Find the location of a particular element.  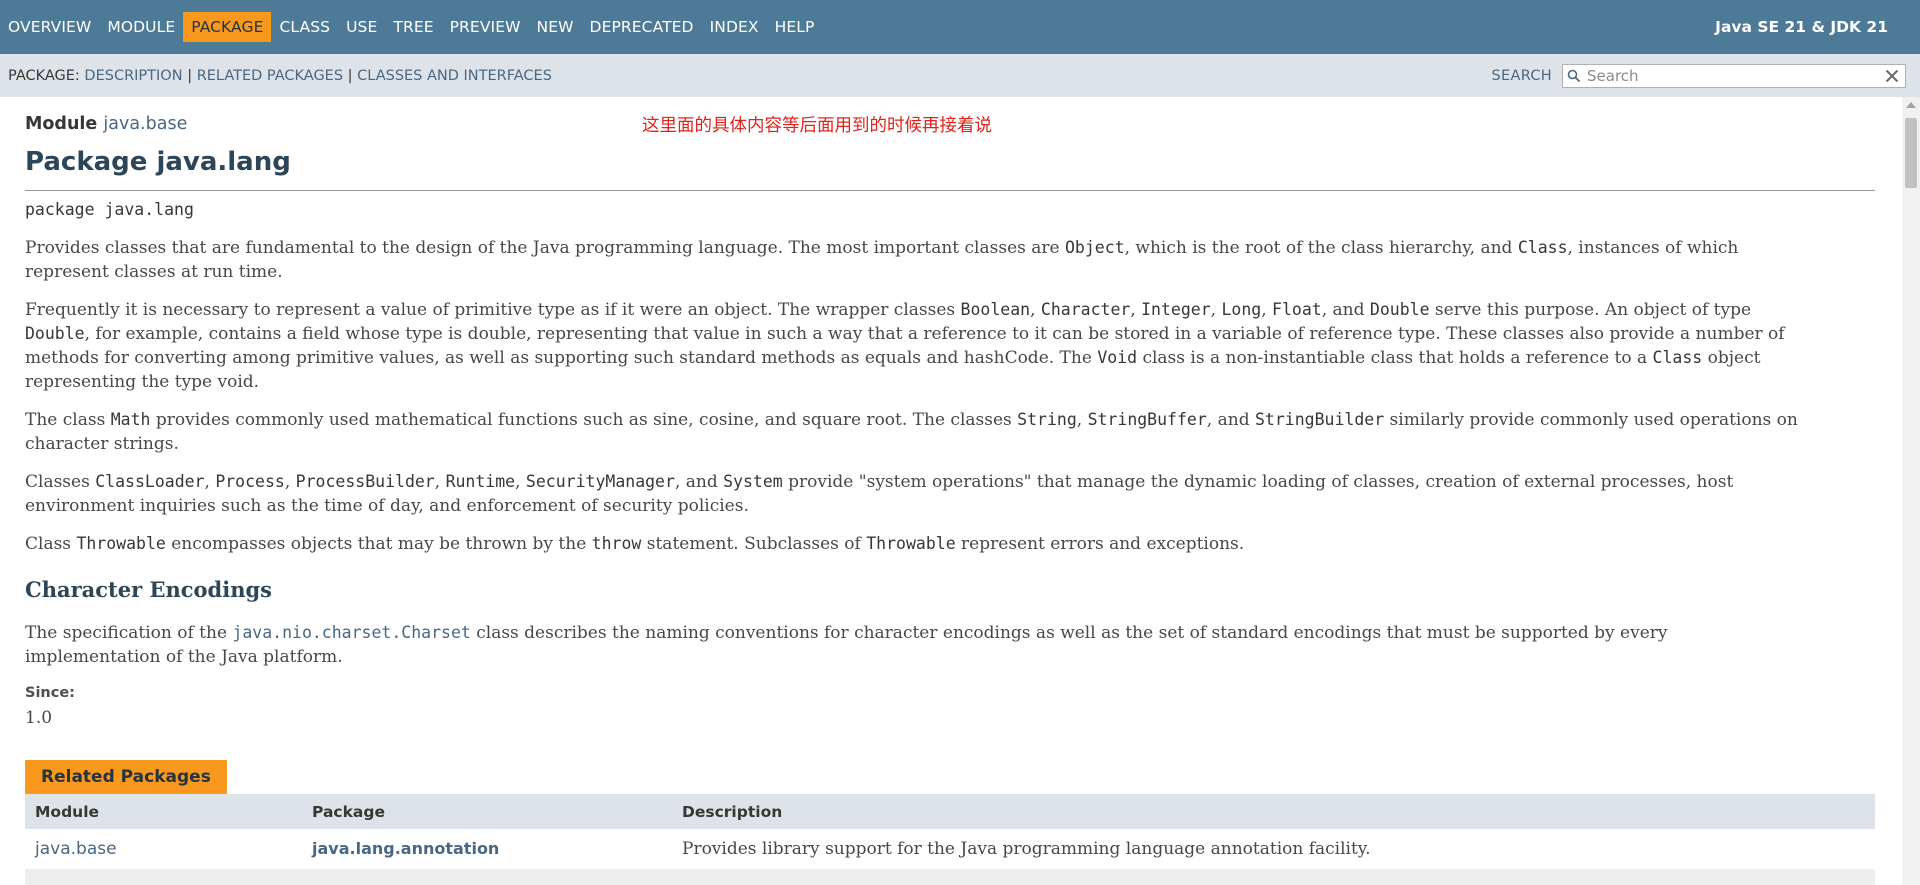

code-stringbuilder: StringBuilder is located at coordinates (1319, 419).